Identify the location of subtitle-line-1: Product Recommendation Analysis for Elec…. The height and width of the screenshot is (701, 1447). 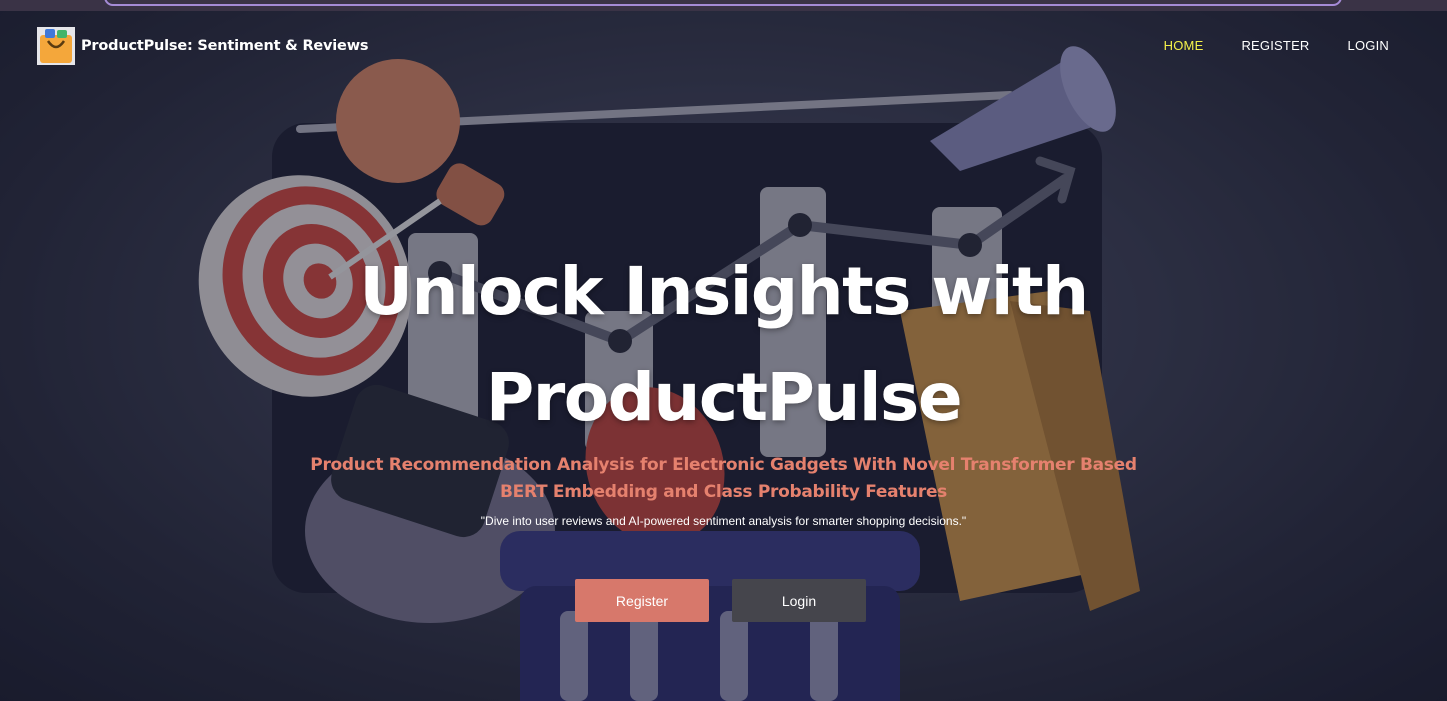
(723, 465).